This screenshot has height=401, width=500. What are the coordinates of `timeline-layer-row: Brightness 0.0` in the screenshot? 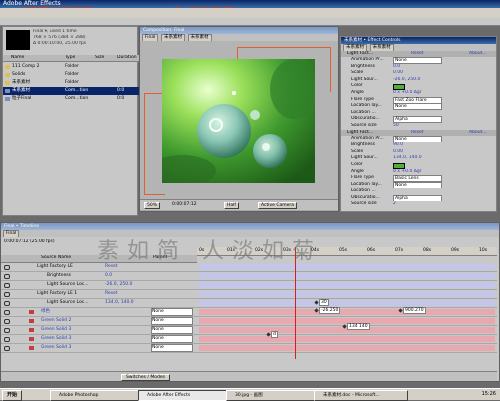 It's located at (249, 276).